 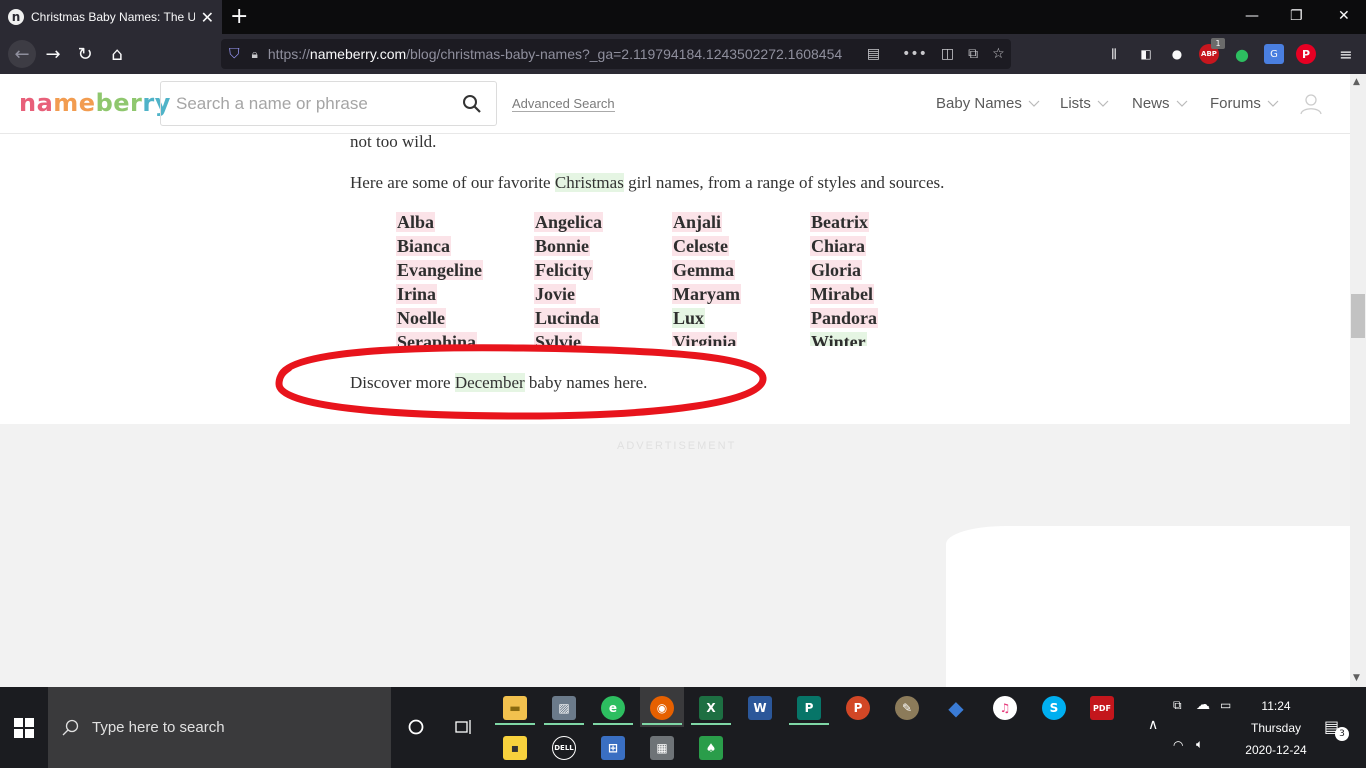 What do you see at coordinates (1252, 16) in the screenshot?
I see `minimize-icon: —` at bounding box center [1252, 16].